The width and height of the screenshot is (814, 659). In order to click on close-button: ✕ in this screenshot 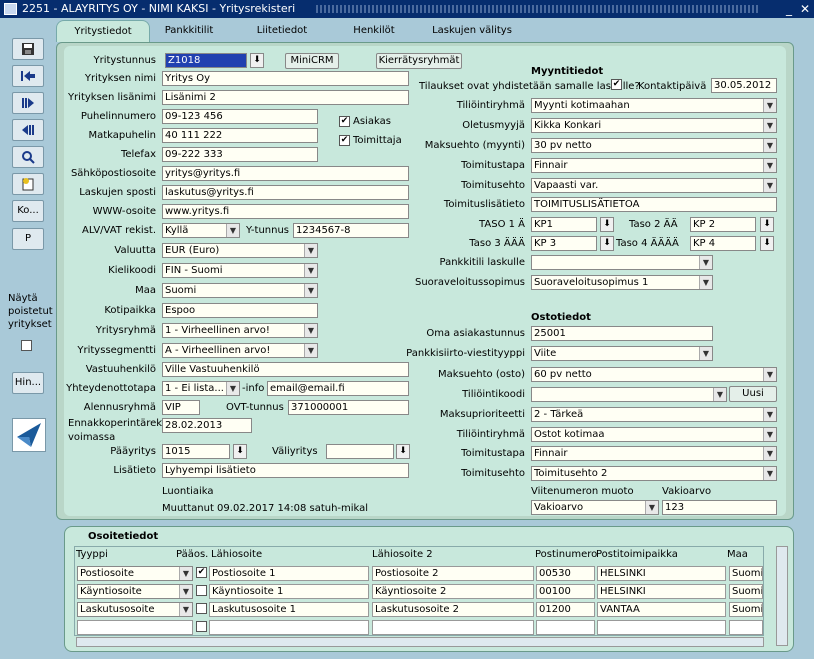, I will do `click(805, 9)`.